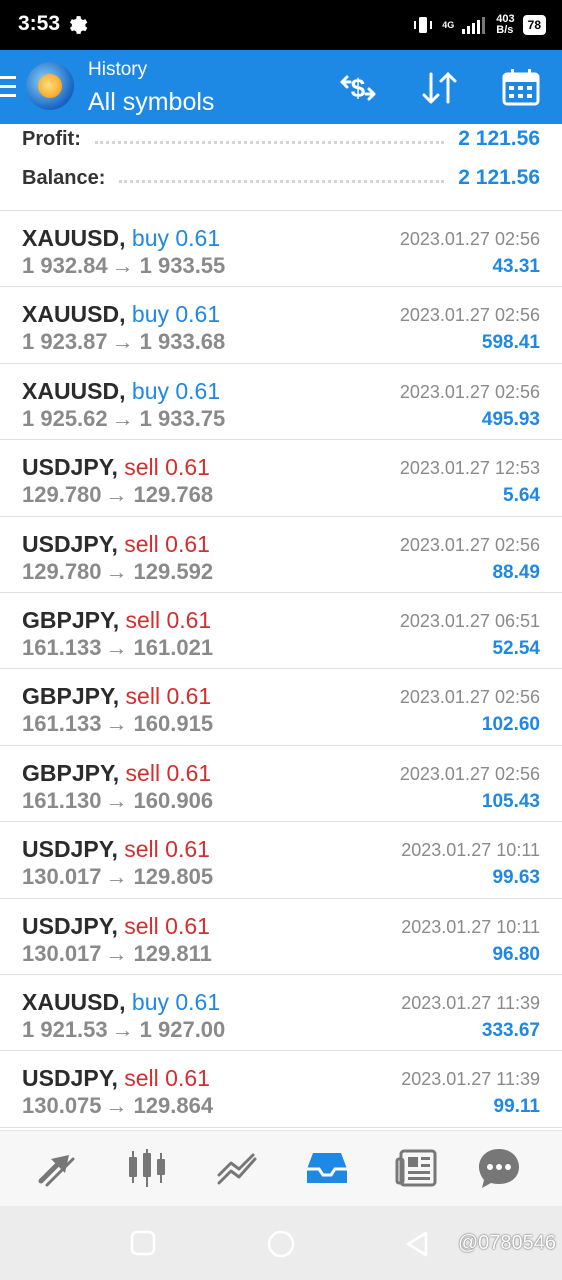 The width and height of the screenshot is (562, 1280). Describe the element at coordinates (78, 25) in the screenshot. I see `gear-icon` at that location.